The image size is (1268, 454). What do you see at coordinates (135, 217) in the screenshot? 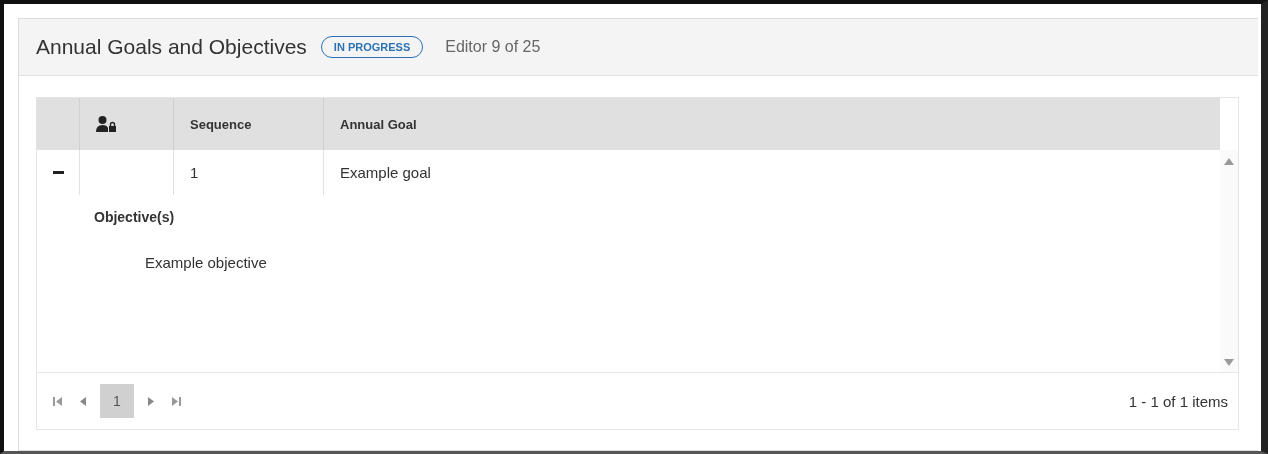
I see `objectives-heading: Objective(s)` at bounding box center [135, 217].